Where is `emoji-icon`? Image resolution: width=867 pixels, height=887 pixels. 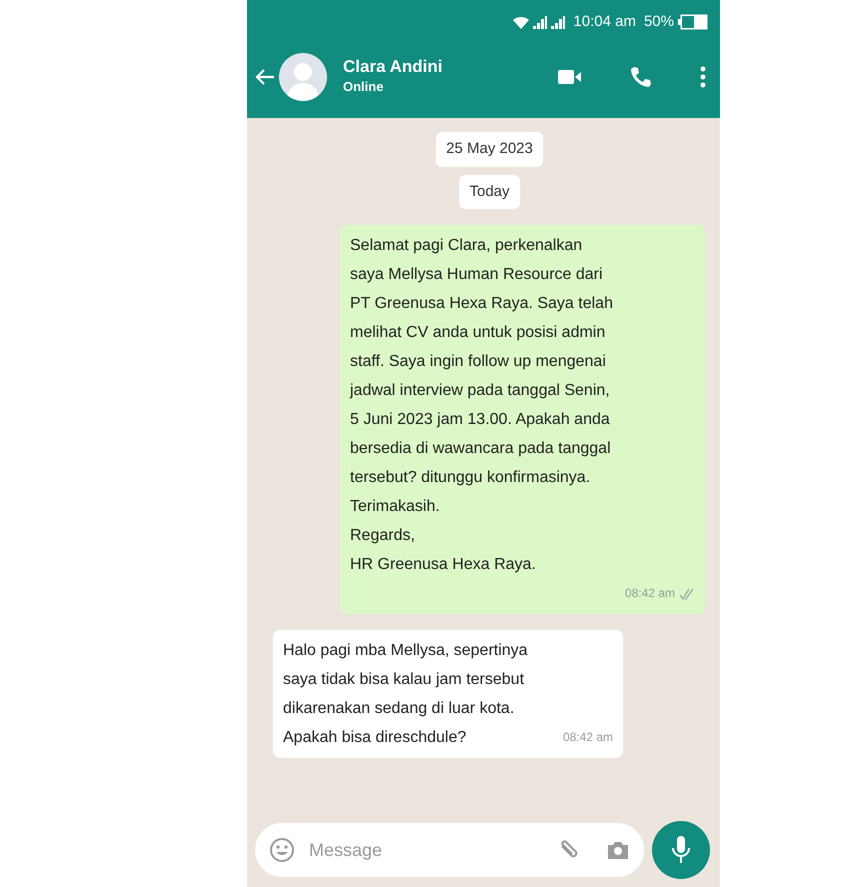 emoji-icon is located at coordinates (282, 850).